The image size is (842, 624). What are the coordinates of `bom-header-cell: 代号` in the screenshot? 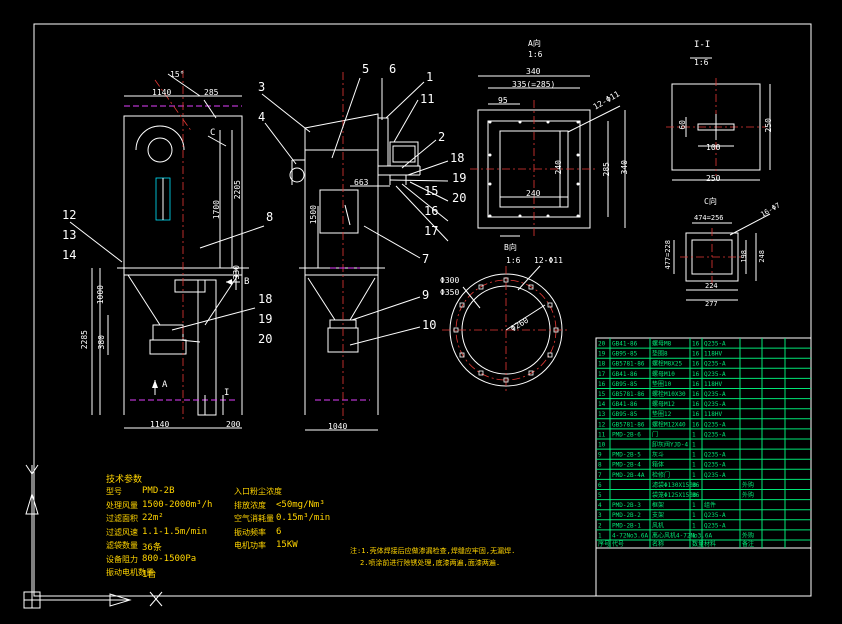 It's located at (618, 544).